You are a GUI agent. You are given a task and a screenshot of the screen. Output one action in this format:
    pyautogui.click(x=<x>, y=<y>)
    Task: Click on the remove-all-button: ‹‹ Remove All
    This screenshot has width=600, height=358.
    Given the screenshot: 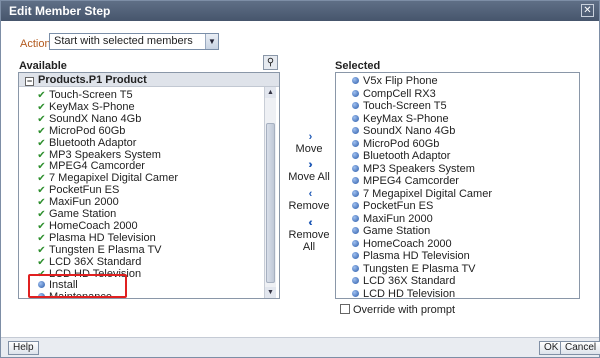 What is the action you would take?
    pyautogui.click(x=309, y=235)
    